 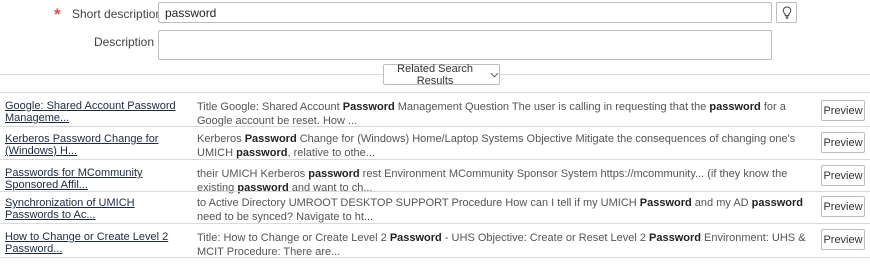 What do you see at coordinates (721, 203) in the screenshot?
I see `snippet-text: and my AD` at bounding box center [721, 203].